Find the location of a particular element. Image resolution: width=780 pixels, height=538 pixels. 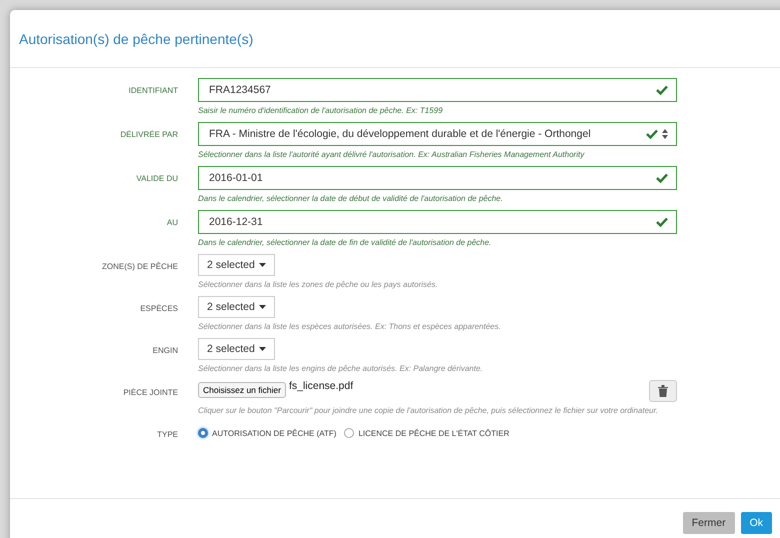

field-label: DÉLIVRÉE PAR is located at coordinates (149, 135).